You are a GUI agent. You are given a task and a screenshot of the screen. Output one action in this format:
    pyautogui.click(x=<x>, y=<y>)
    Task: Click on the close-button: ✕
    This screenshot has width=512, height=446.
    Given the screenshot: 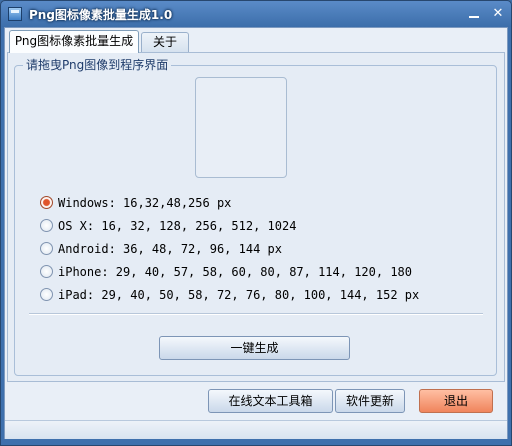 What is the action you would take?
    pyautogui.click(x=498, y=14)
    